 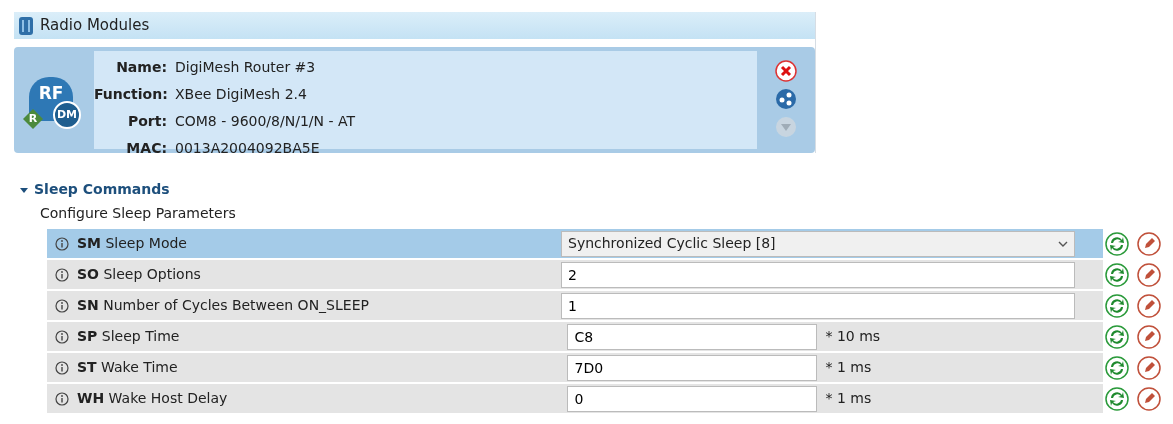 I want to click on input-field: 2, so click(x=818, y=274).